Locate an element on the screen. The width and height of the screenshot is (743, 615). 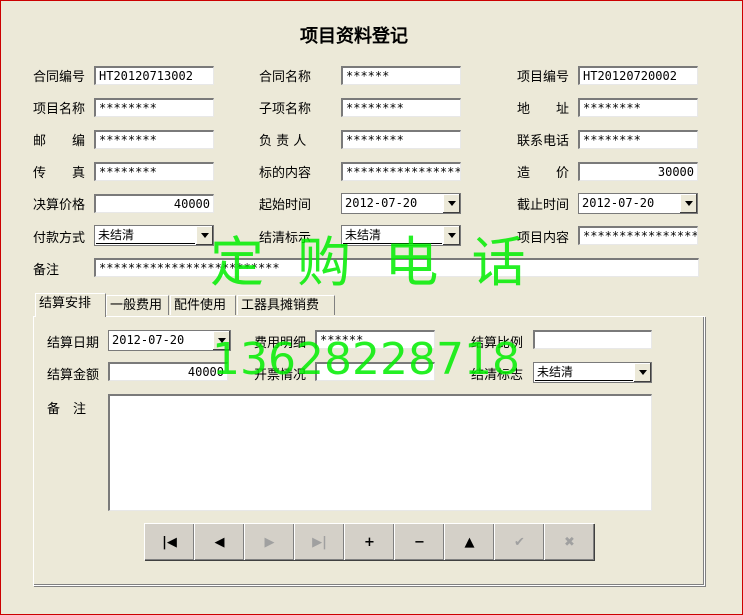
tab-general-expenses: 一般费用 is located at coordinates (137, 305).